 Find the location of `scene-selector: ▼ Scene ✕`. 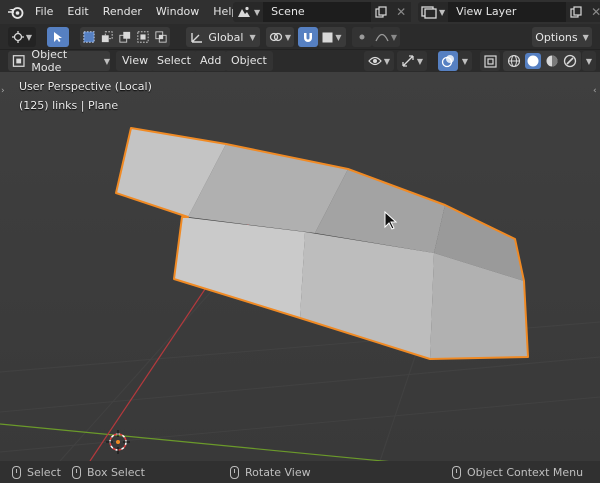

scene-selector: ▼ Scene ✕ is located at coordinates (322, 12).